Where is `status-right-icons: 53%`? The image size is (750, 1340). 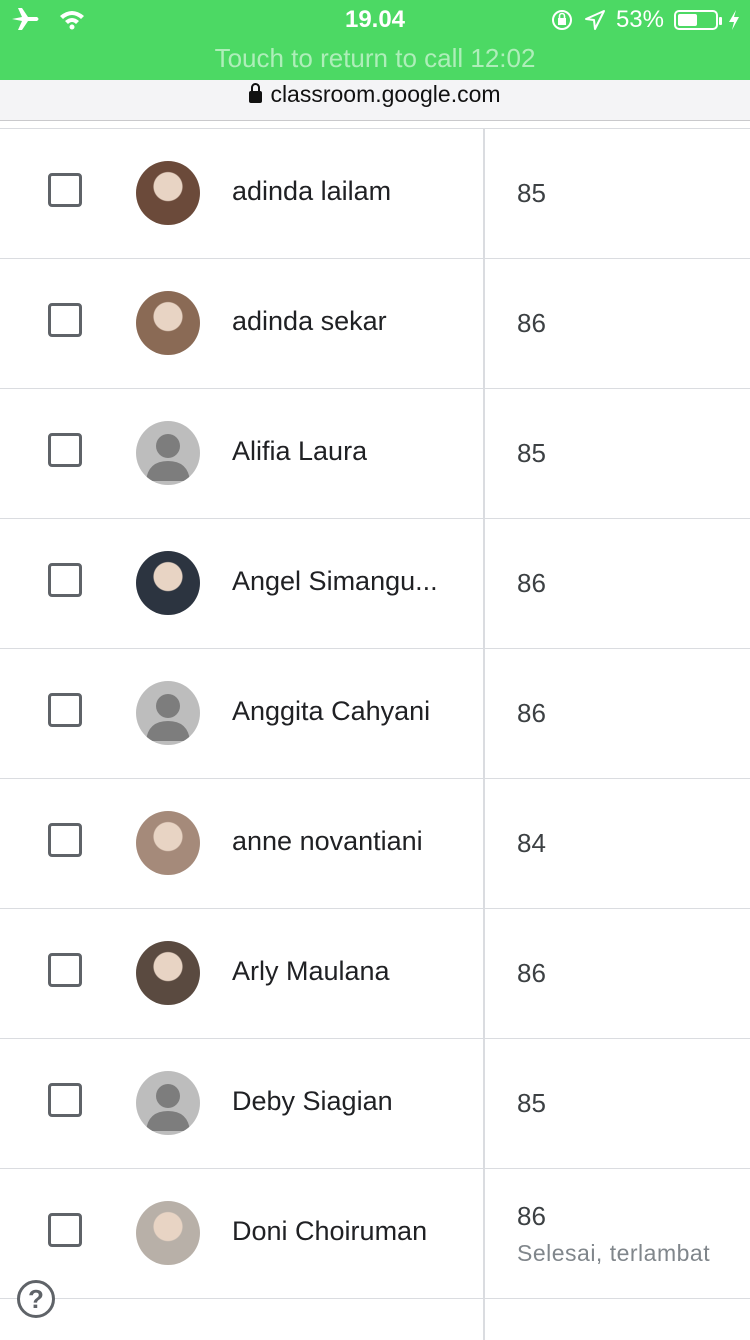
status-right-icons: 53% is located at coordinates (645, 20).